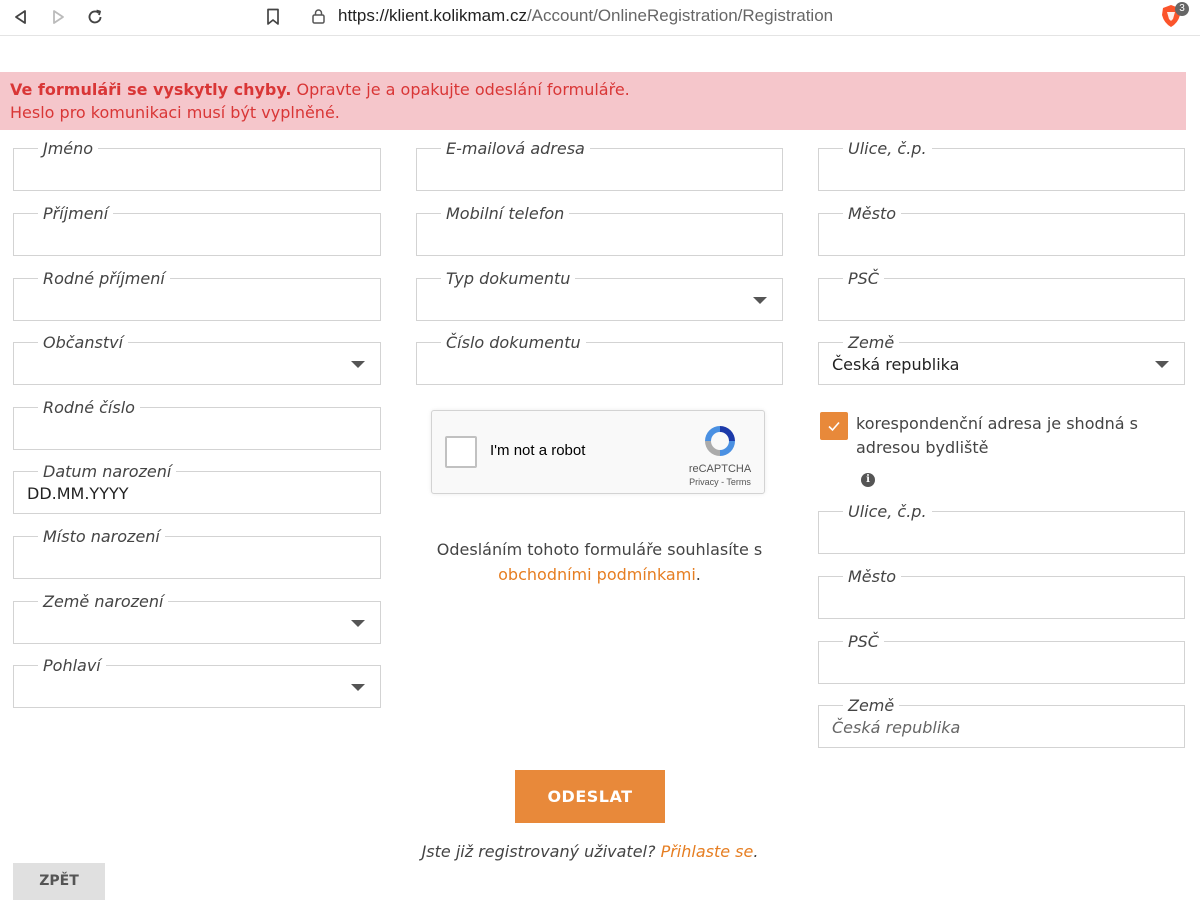  I want to click on login-question: Jste již registrovaný uživatel?, so click(541, 851).